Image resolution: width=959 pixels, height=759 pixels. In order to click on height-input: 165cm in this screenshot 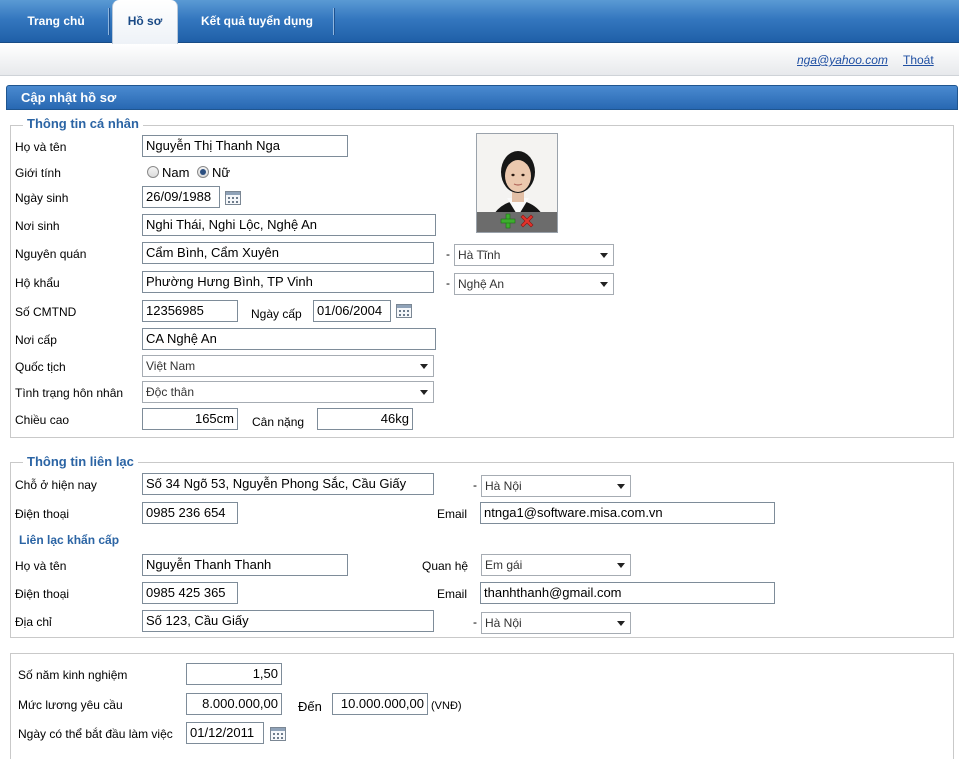, I will do `click(190, 419)`.